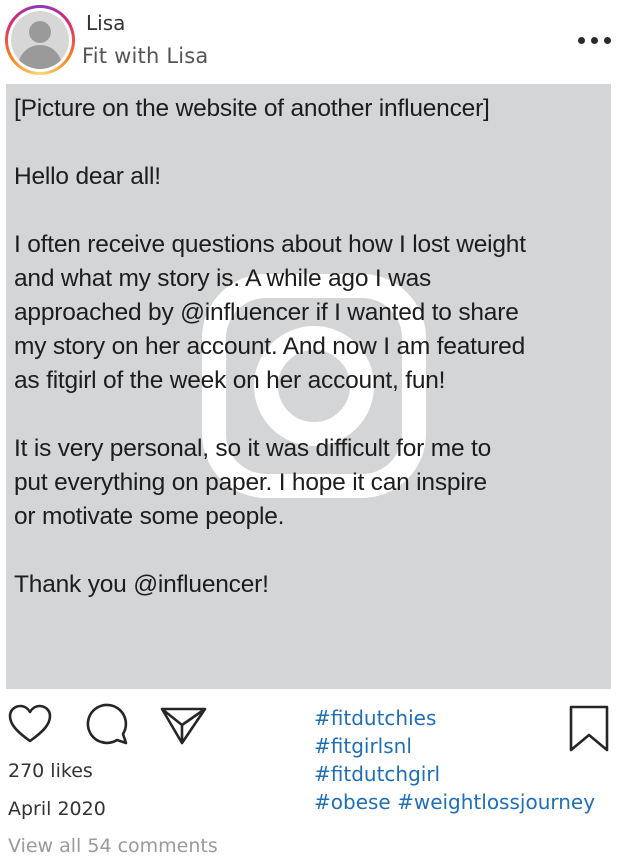 The width and height of the screenshot is (617, 861). What do you see at coordinates (30, 724) in the screenshot?
I see `heart-icon` at bounding box center [30, 724].